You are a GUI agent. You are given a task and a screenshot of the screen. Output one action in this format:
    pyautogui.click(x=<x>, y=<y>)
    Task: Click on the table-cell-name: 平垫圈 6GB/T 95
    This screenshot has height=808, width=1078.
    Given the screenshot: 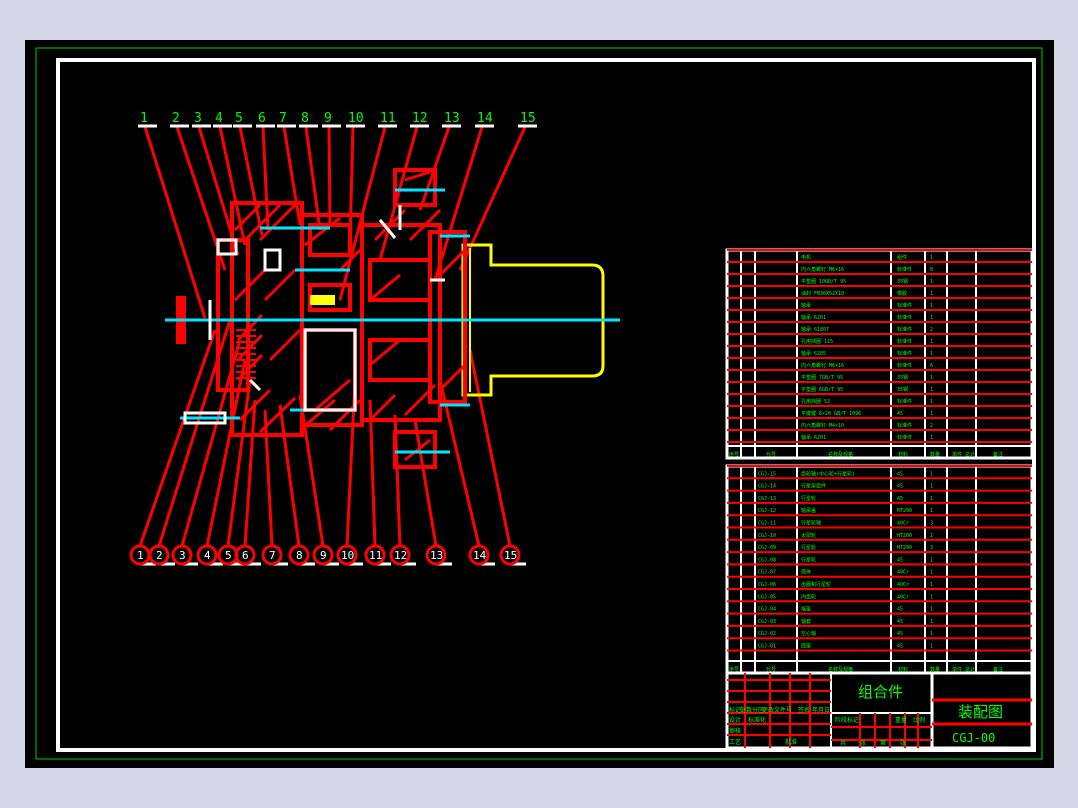 What is the action you would take?
    pyautogui.click(x=822, y=389)
    